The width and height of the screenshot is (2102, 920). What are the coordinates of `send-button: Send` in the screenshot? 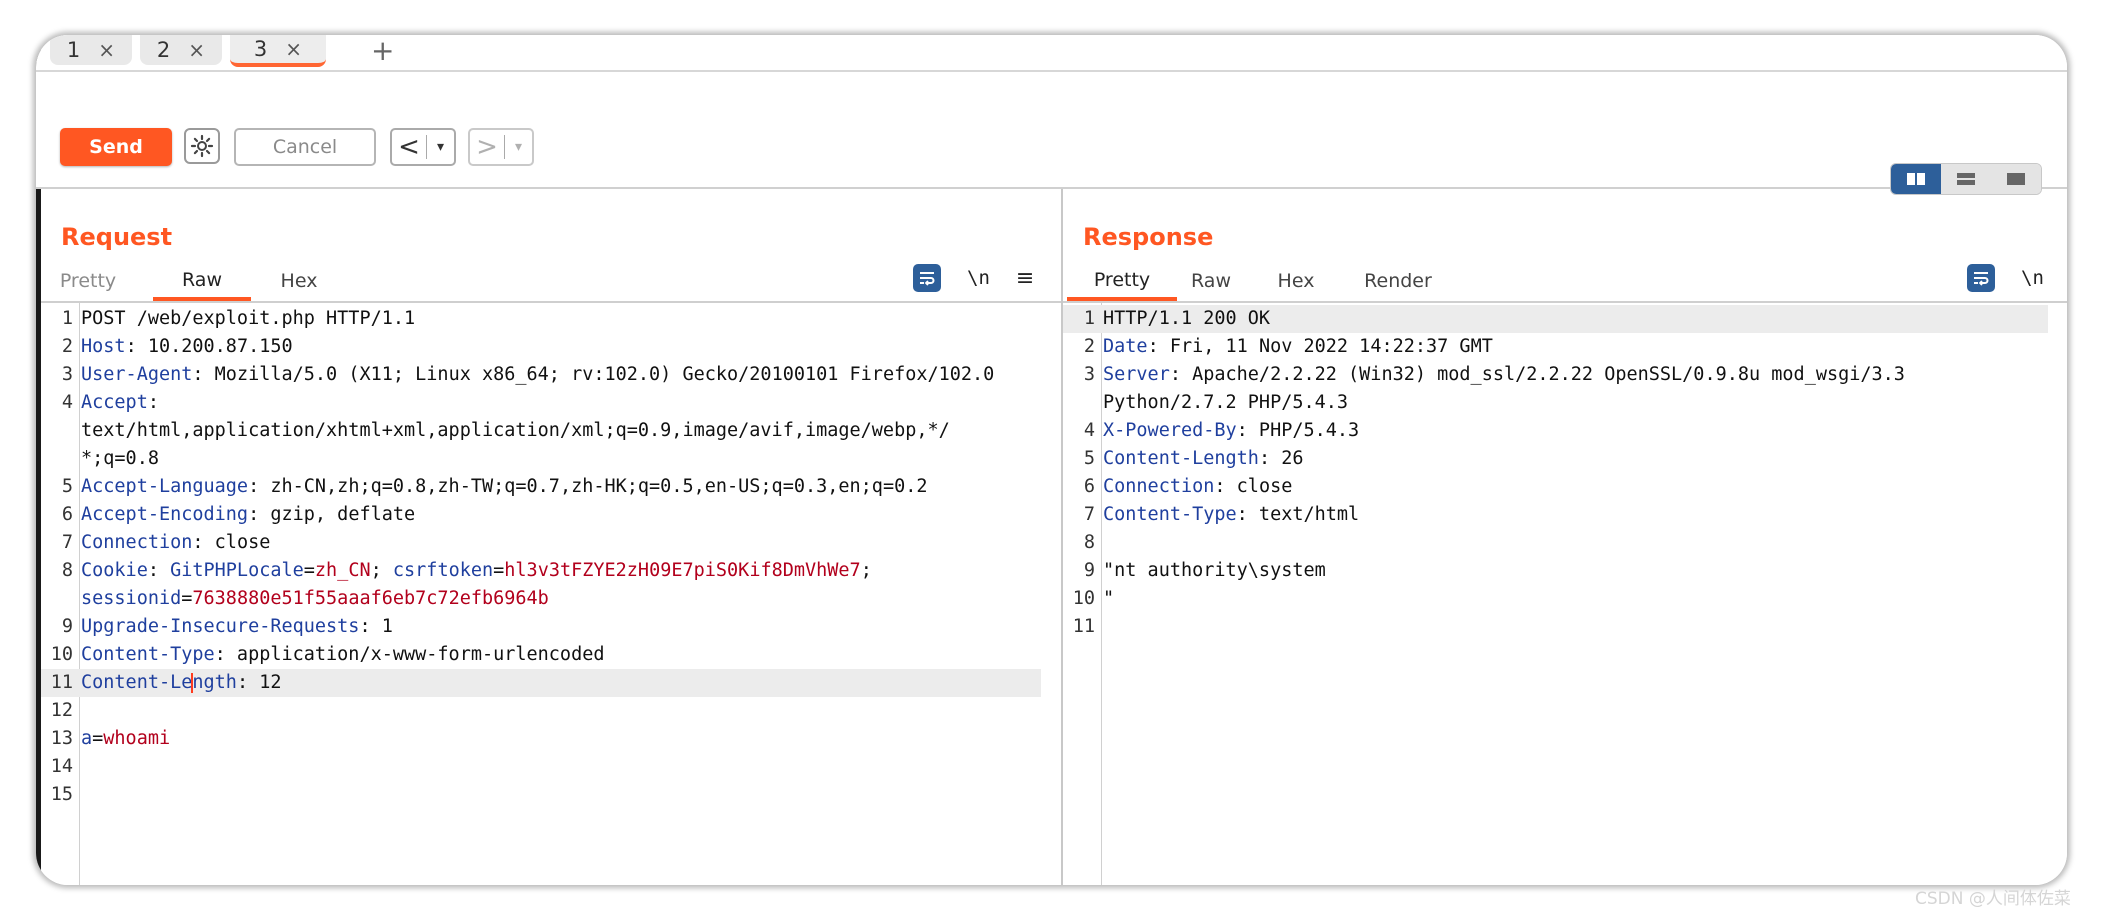 It's located at (116, 147).